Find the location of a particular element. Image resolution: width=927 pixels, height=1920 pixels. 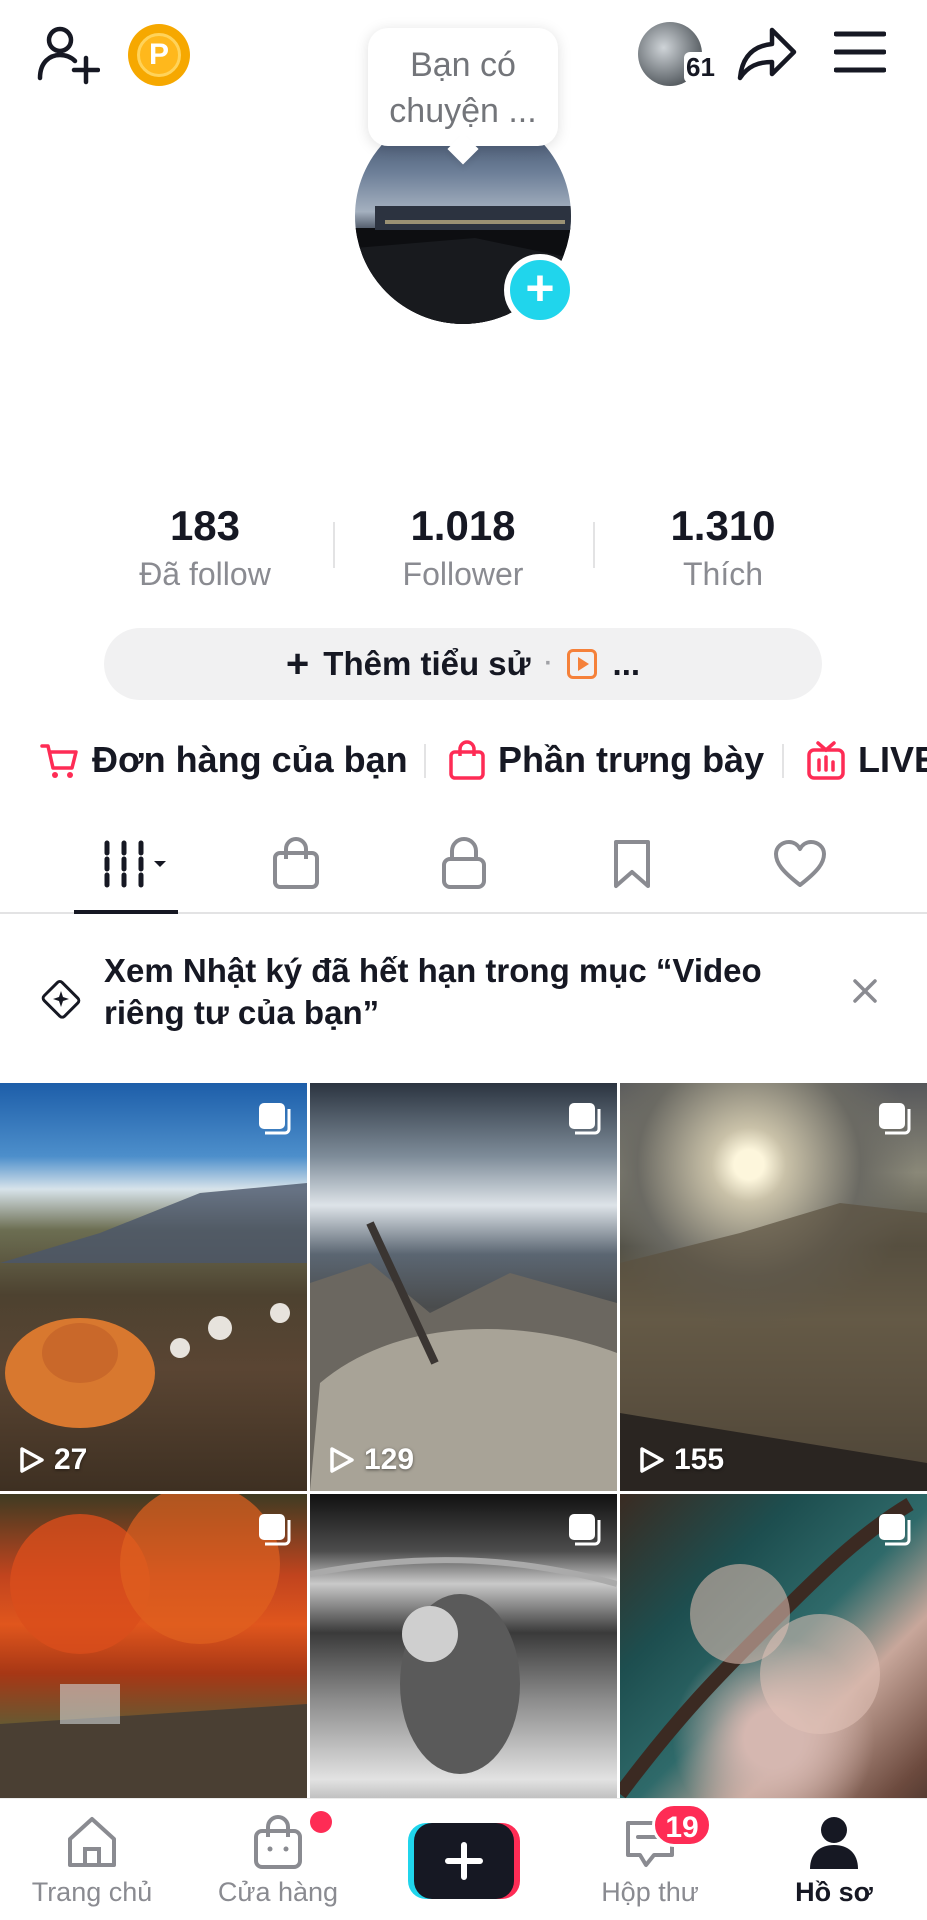

live-shortcut: LIVE is located at coordinates (866, 760).